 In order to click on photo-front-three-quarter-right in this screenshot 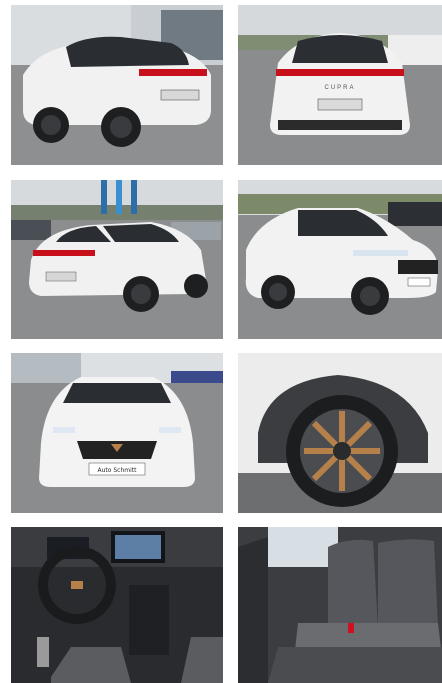, I will do `click(340, 259)`.